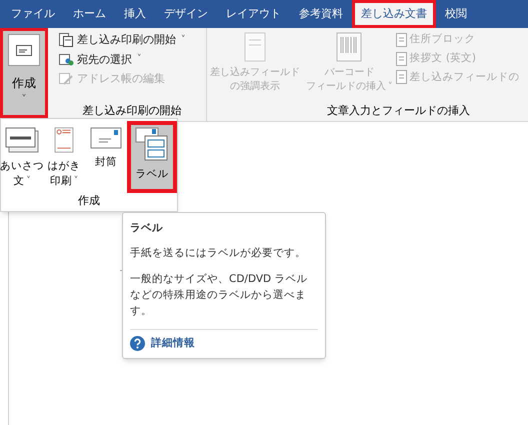  What do you see at coordinates (394, 14) in the screenshot?
I see `ribbon-tab: 差し込み文書` at bounding box center [394, 14].